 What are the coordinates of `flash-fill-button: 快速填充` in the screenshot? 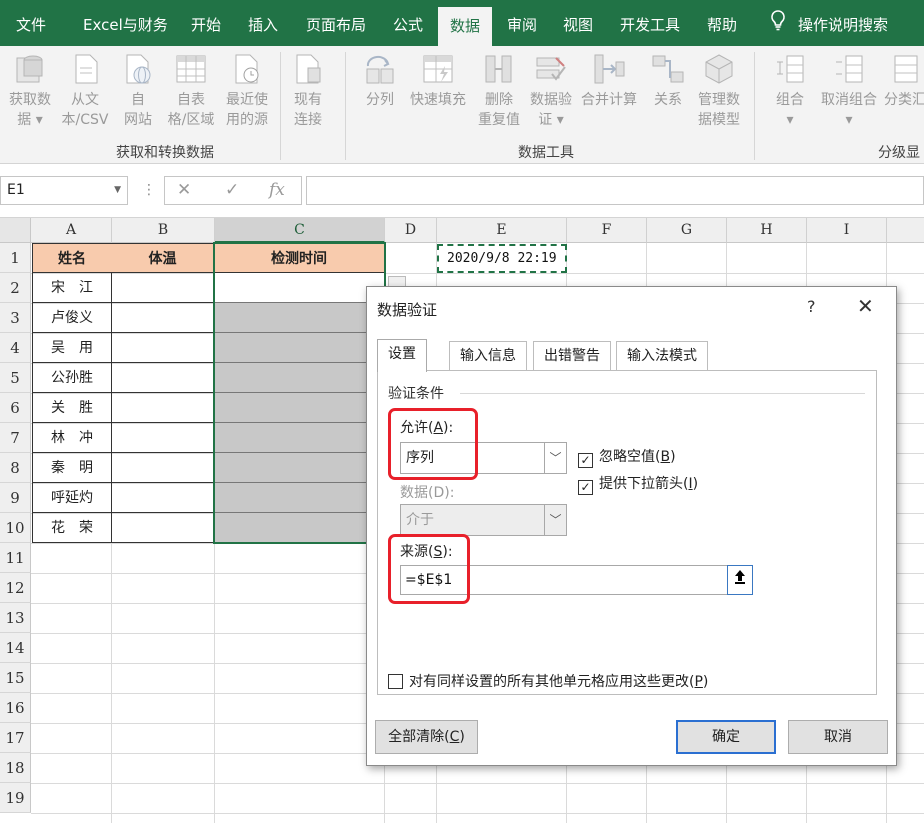 It's located at (438, 81).